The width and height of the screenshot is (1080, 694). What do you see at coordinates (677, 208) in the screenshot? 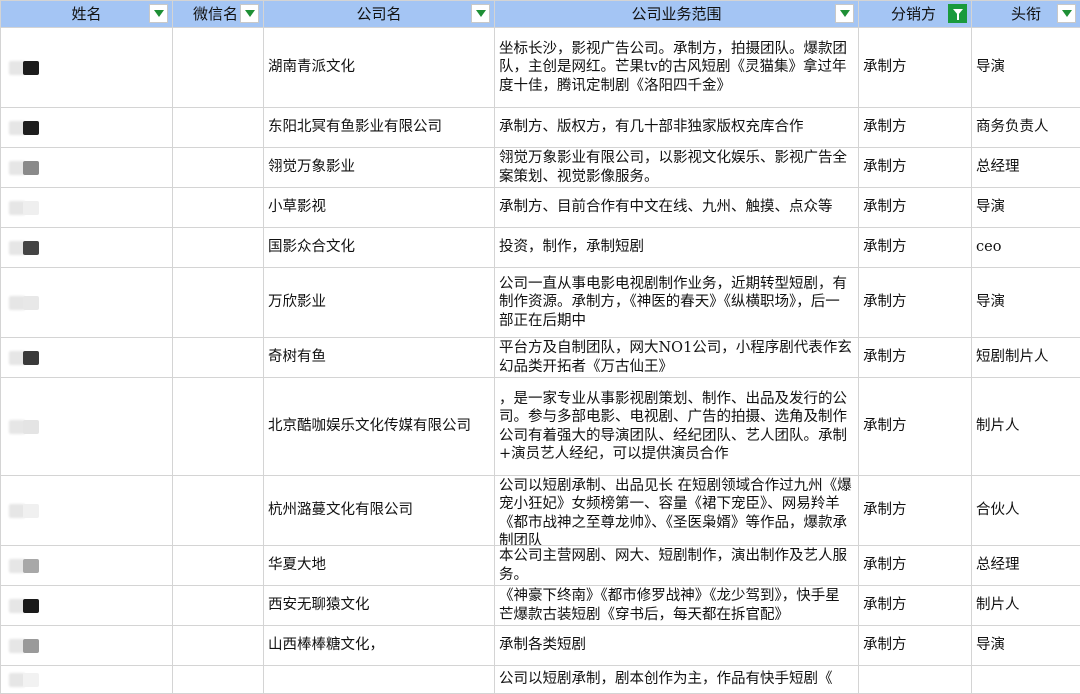
I see `scope-cell: 承制方、目前合作有中文在线、九州、触摸、点众等` at bounding box center [677, 208].